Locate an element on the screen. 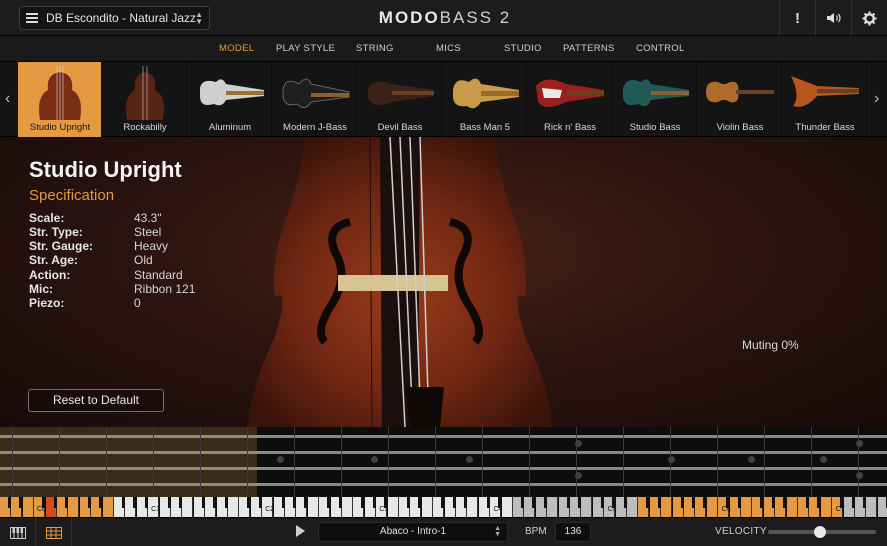 This screenshot has height=546, width=887. bass-label: Bass Man 5 is located at coordinates (485, 127).